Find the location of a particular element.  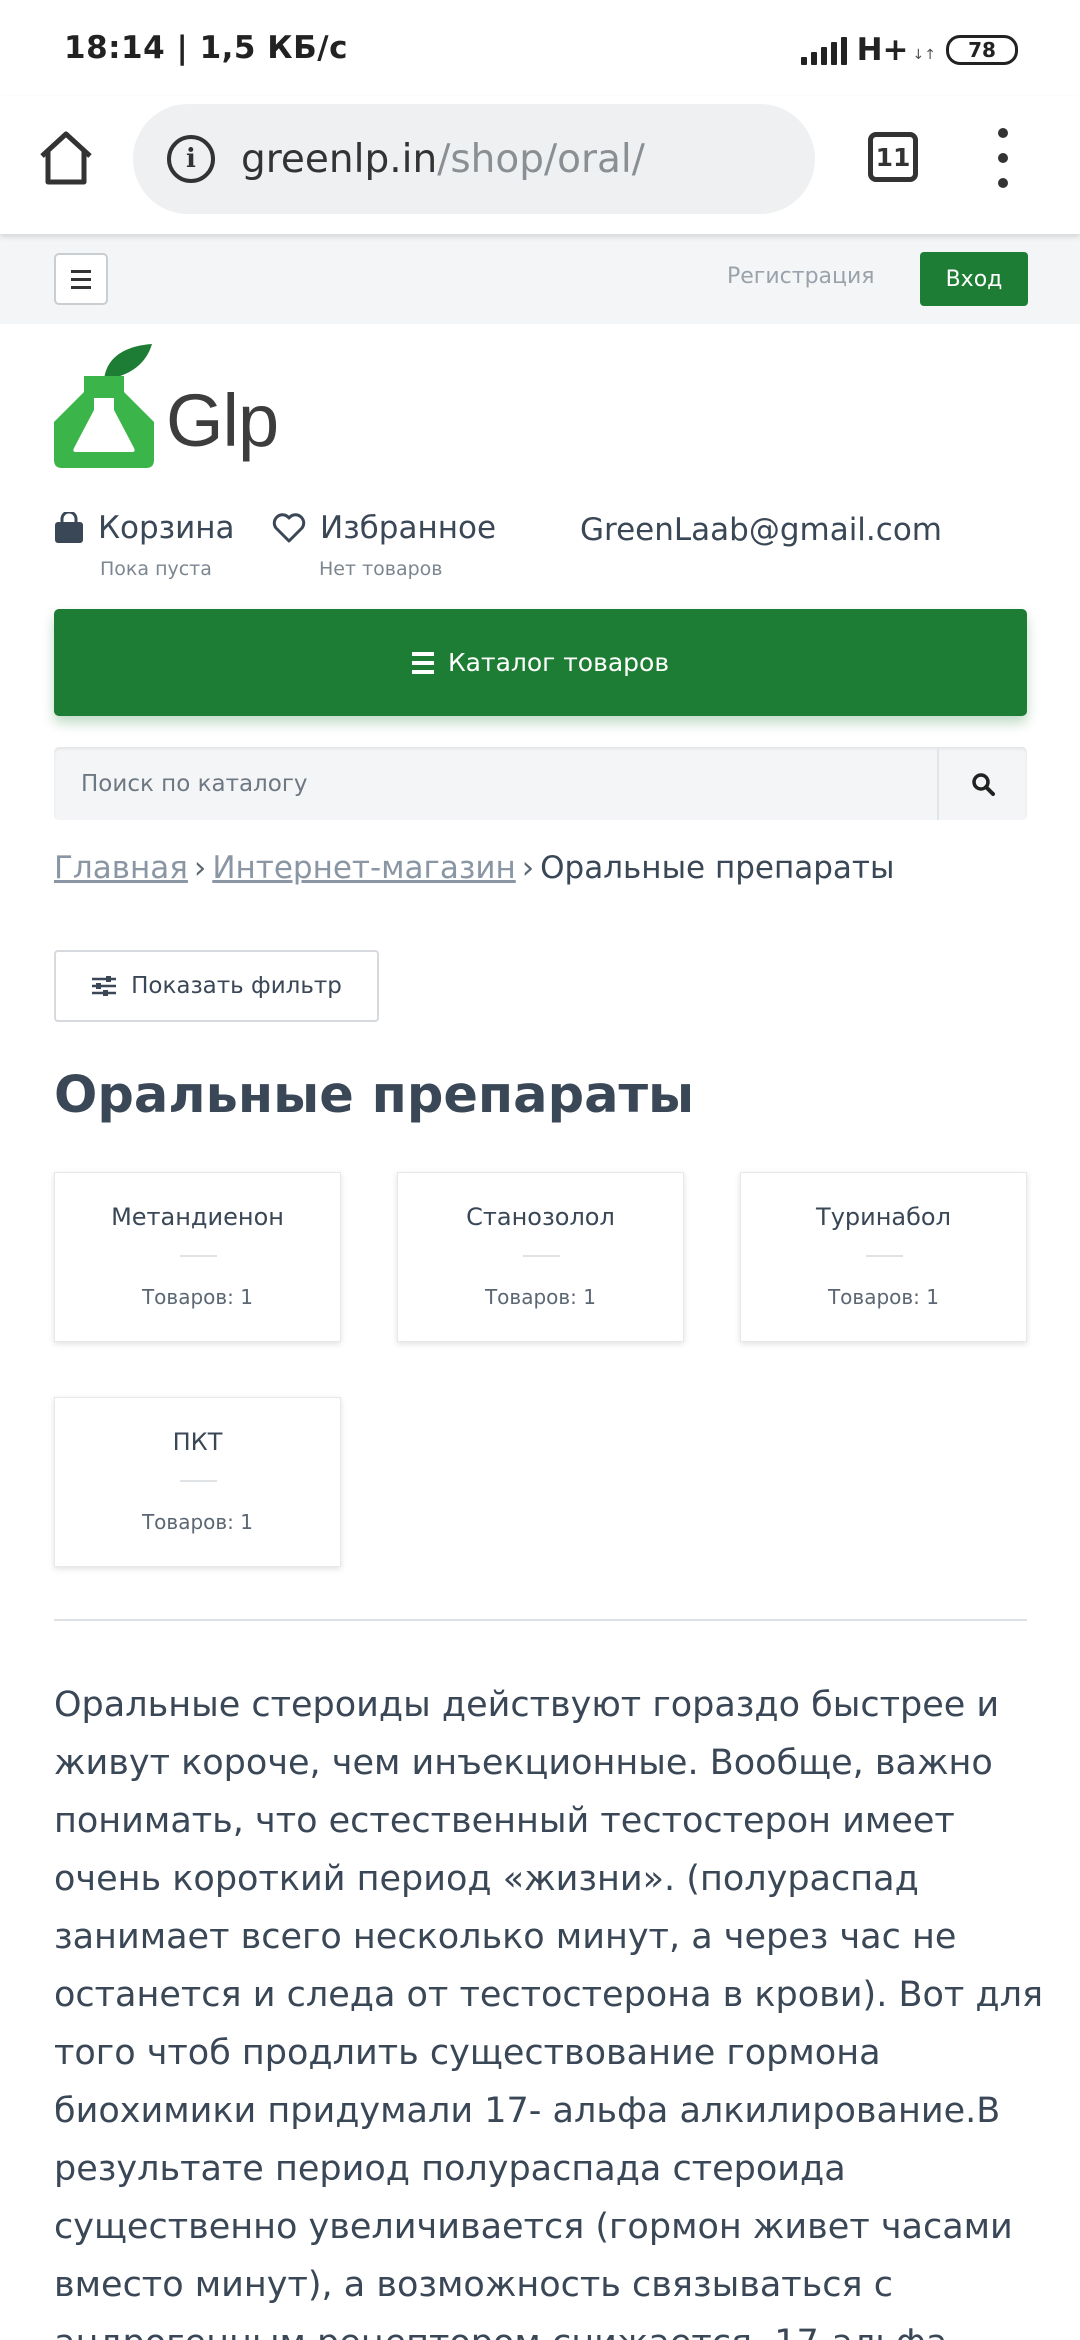

search-button is located at coordinates (982, 783).